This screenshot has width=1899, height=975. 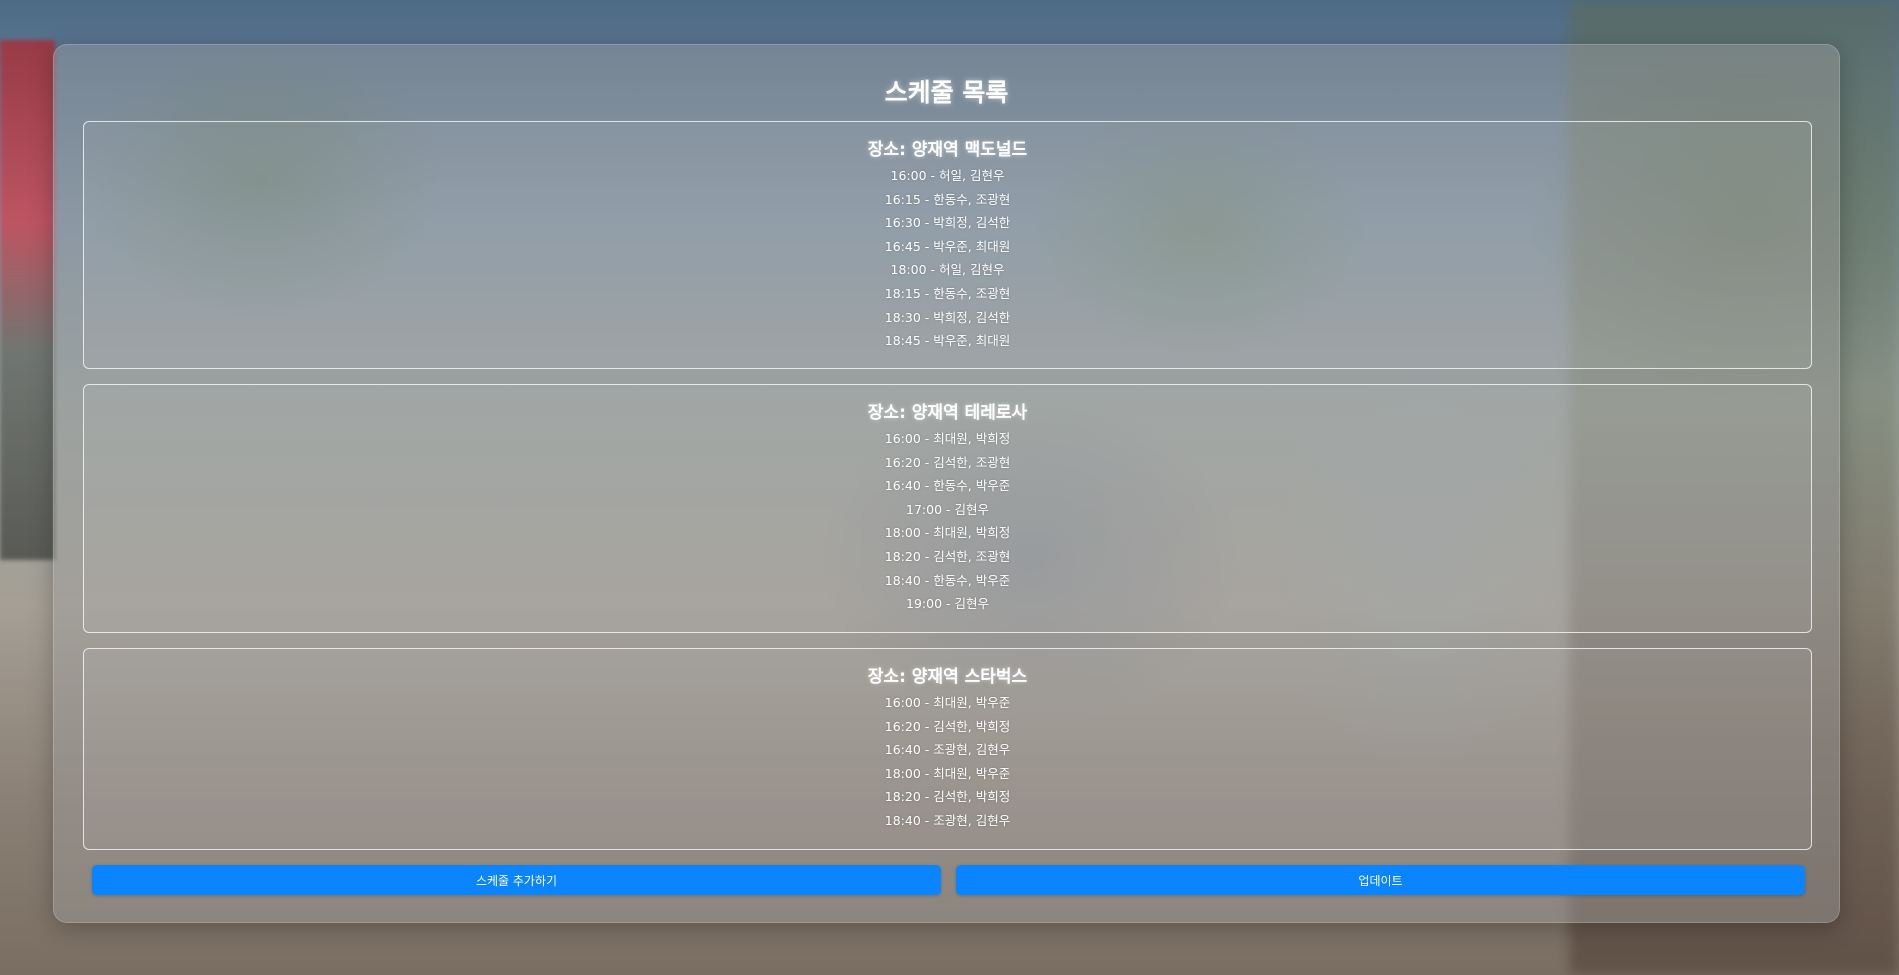 I want to click on background-awning, so click(x=27, y=300).